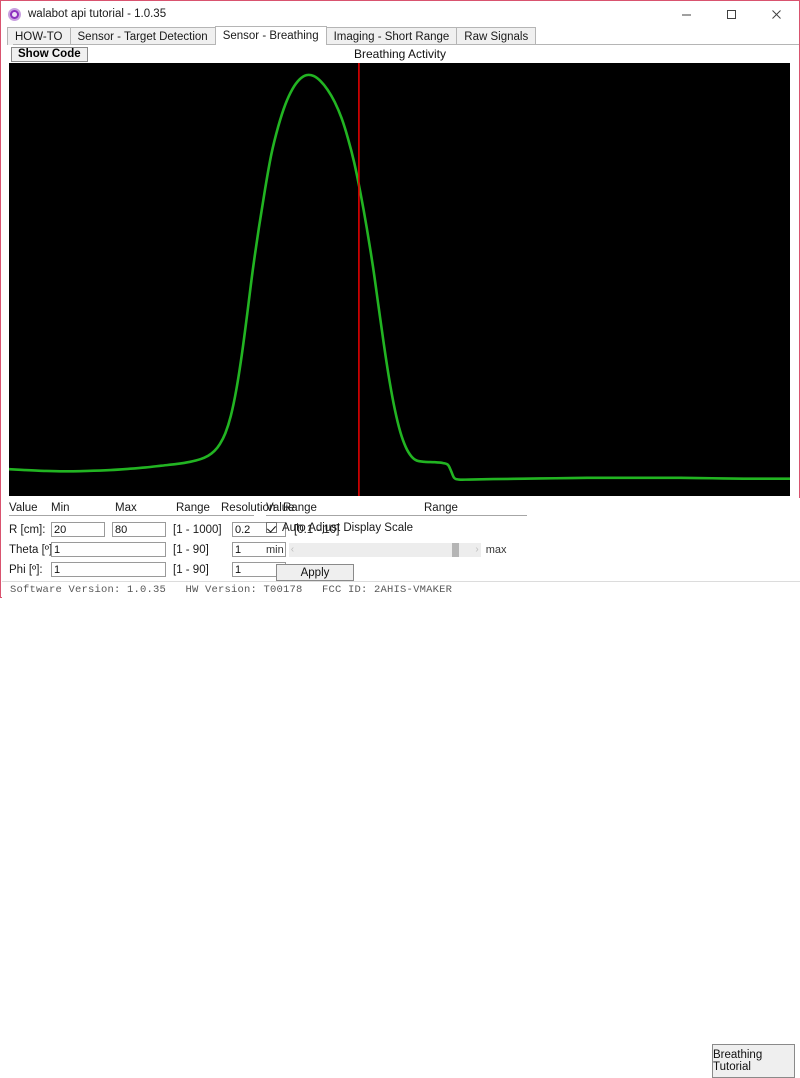  I want to click on phi-value-input, so click(108, 569).